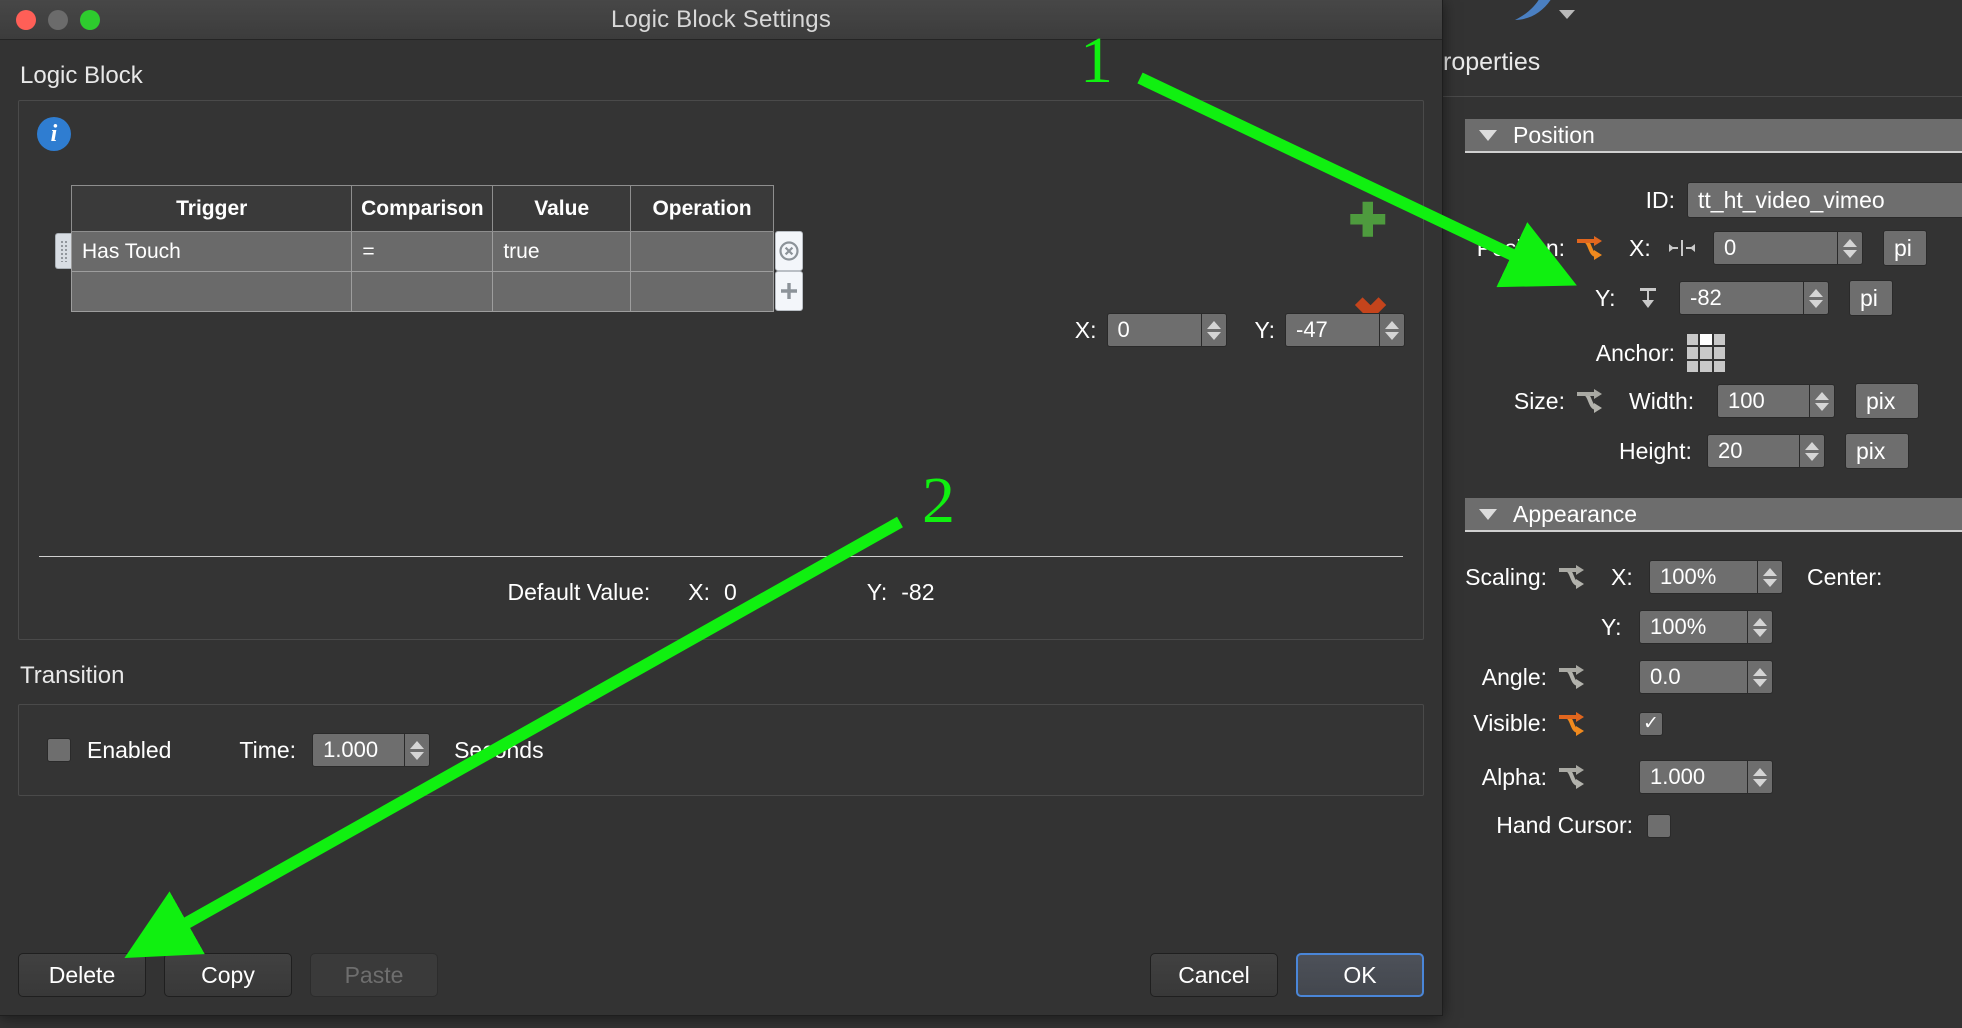 This screenshot has width=1962, height=1028. Describe the element at coordinates (417, 750) in the screenshot. I see `transition-time-stepper` at that location.